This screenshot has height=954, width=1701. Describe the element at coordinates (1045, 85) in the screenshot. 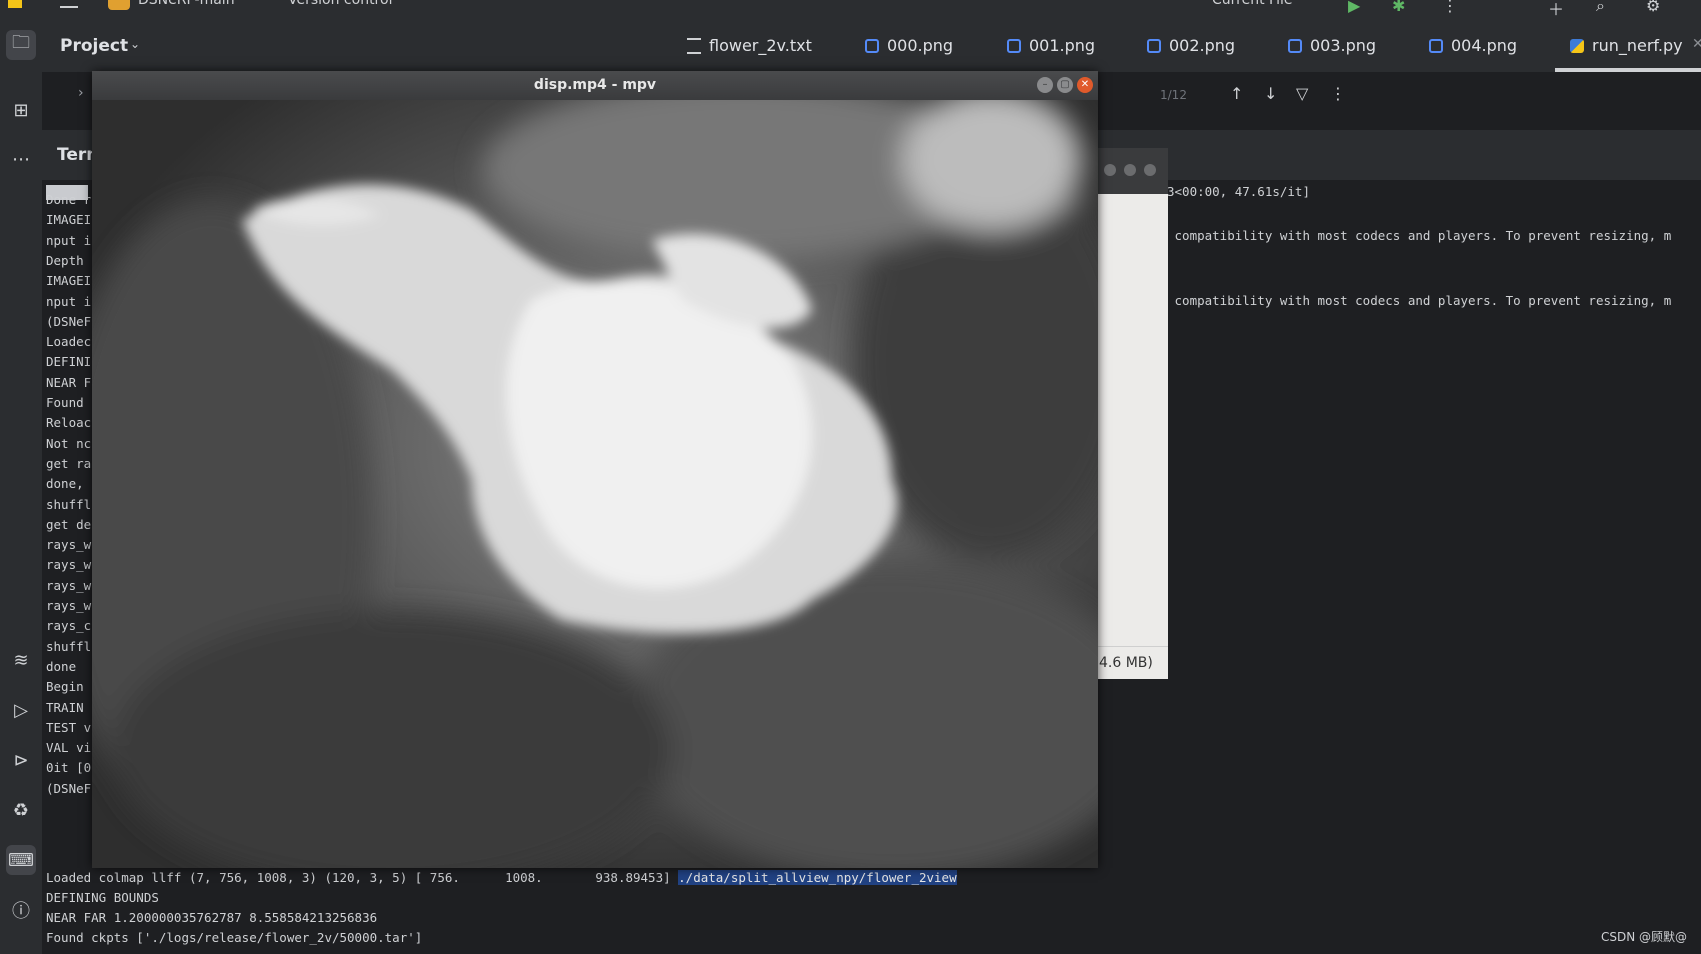

I see `minimize-icon: –` at that location.